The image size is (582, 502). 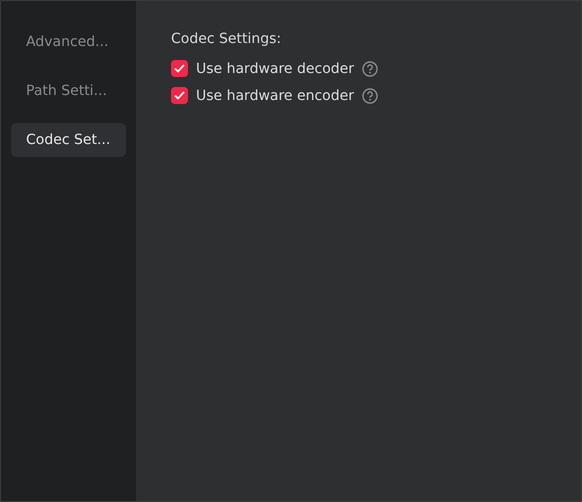 I want to click on section-title: Codec Settings:, so click(x=226, y=39).